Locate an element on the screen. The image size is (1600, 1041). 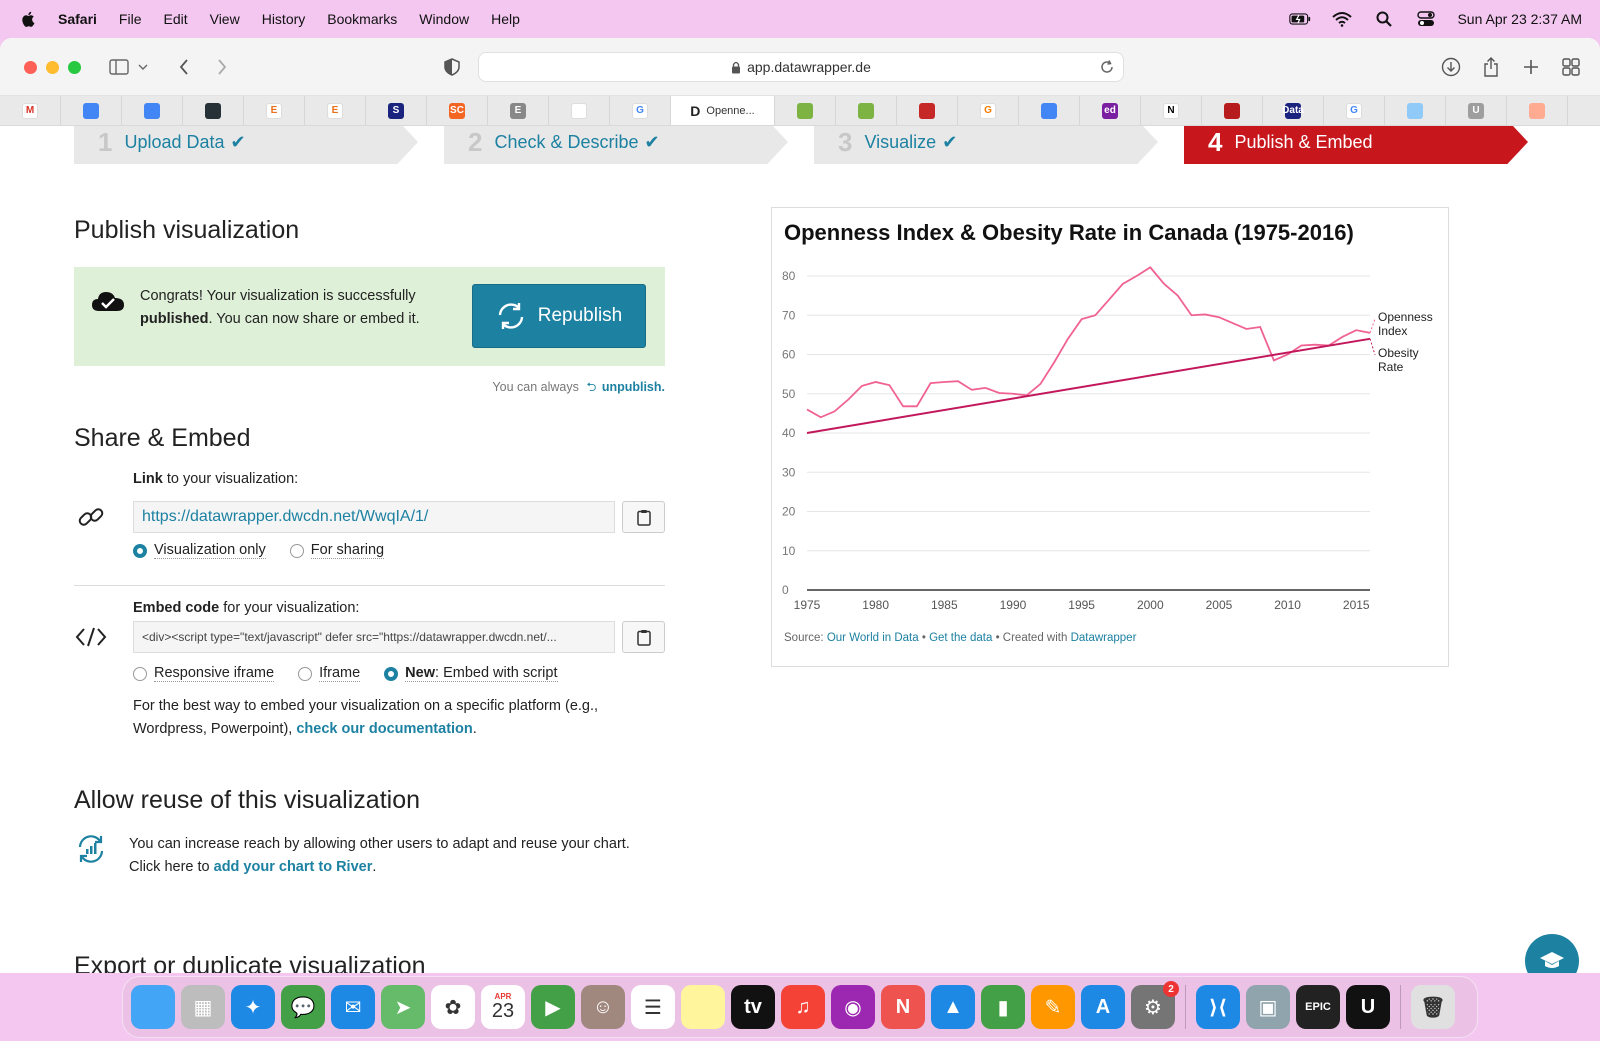
pages-icon: ✎ is located at coordinates (1053, 1007).